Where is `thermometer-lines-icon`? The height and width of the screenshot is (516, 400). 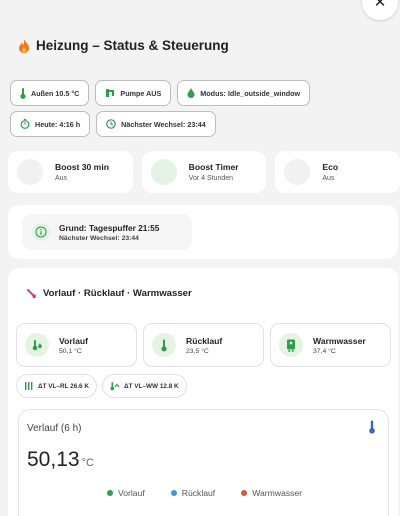 thermometer-lines-icon is located at coordinates (29, 386).